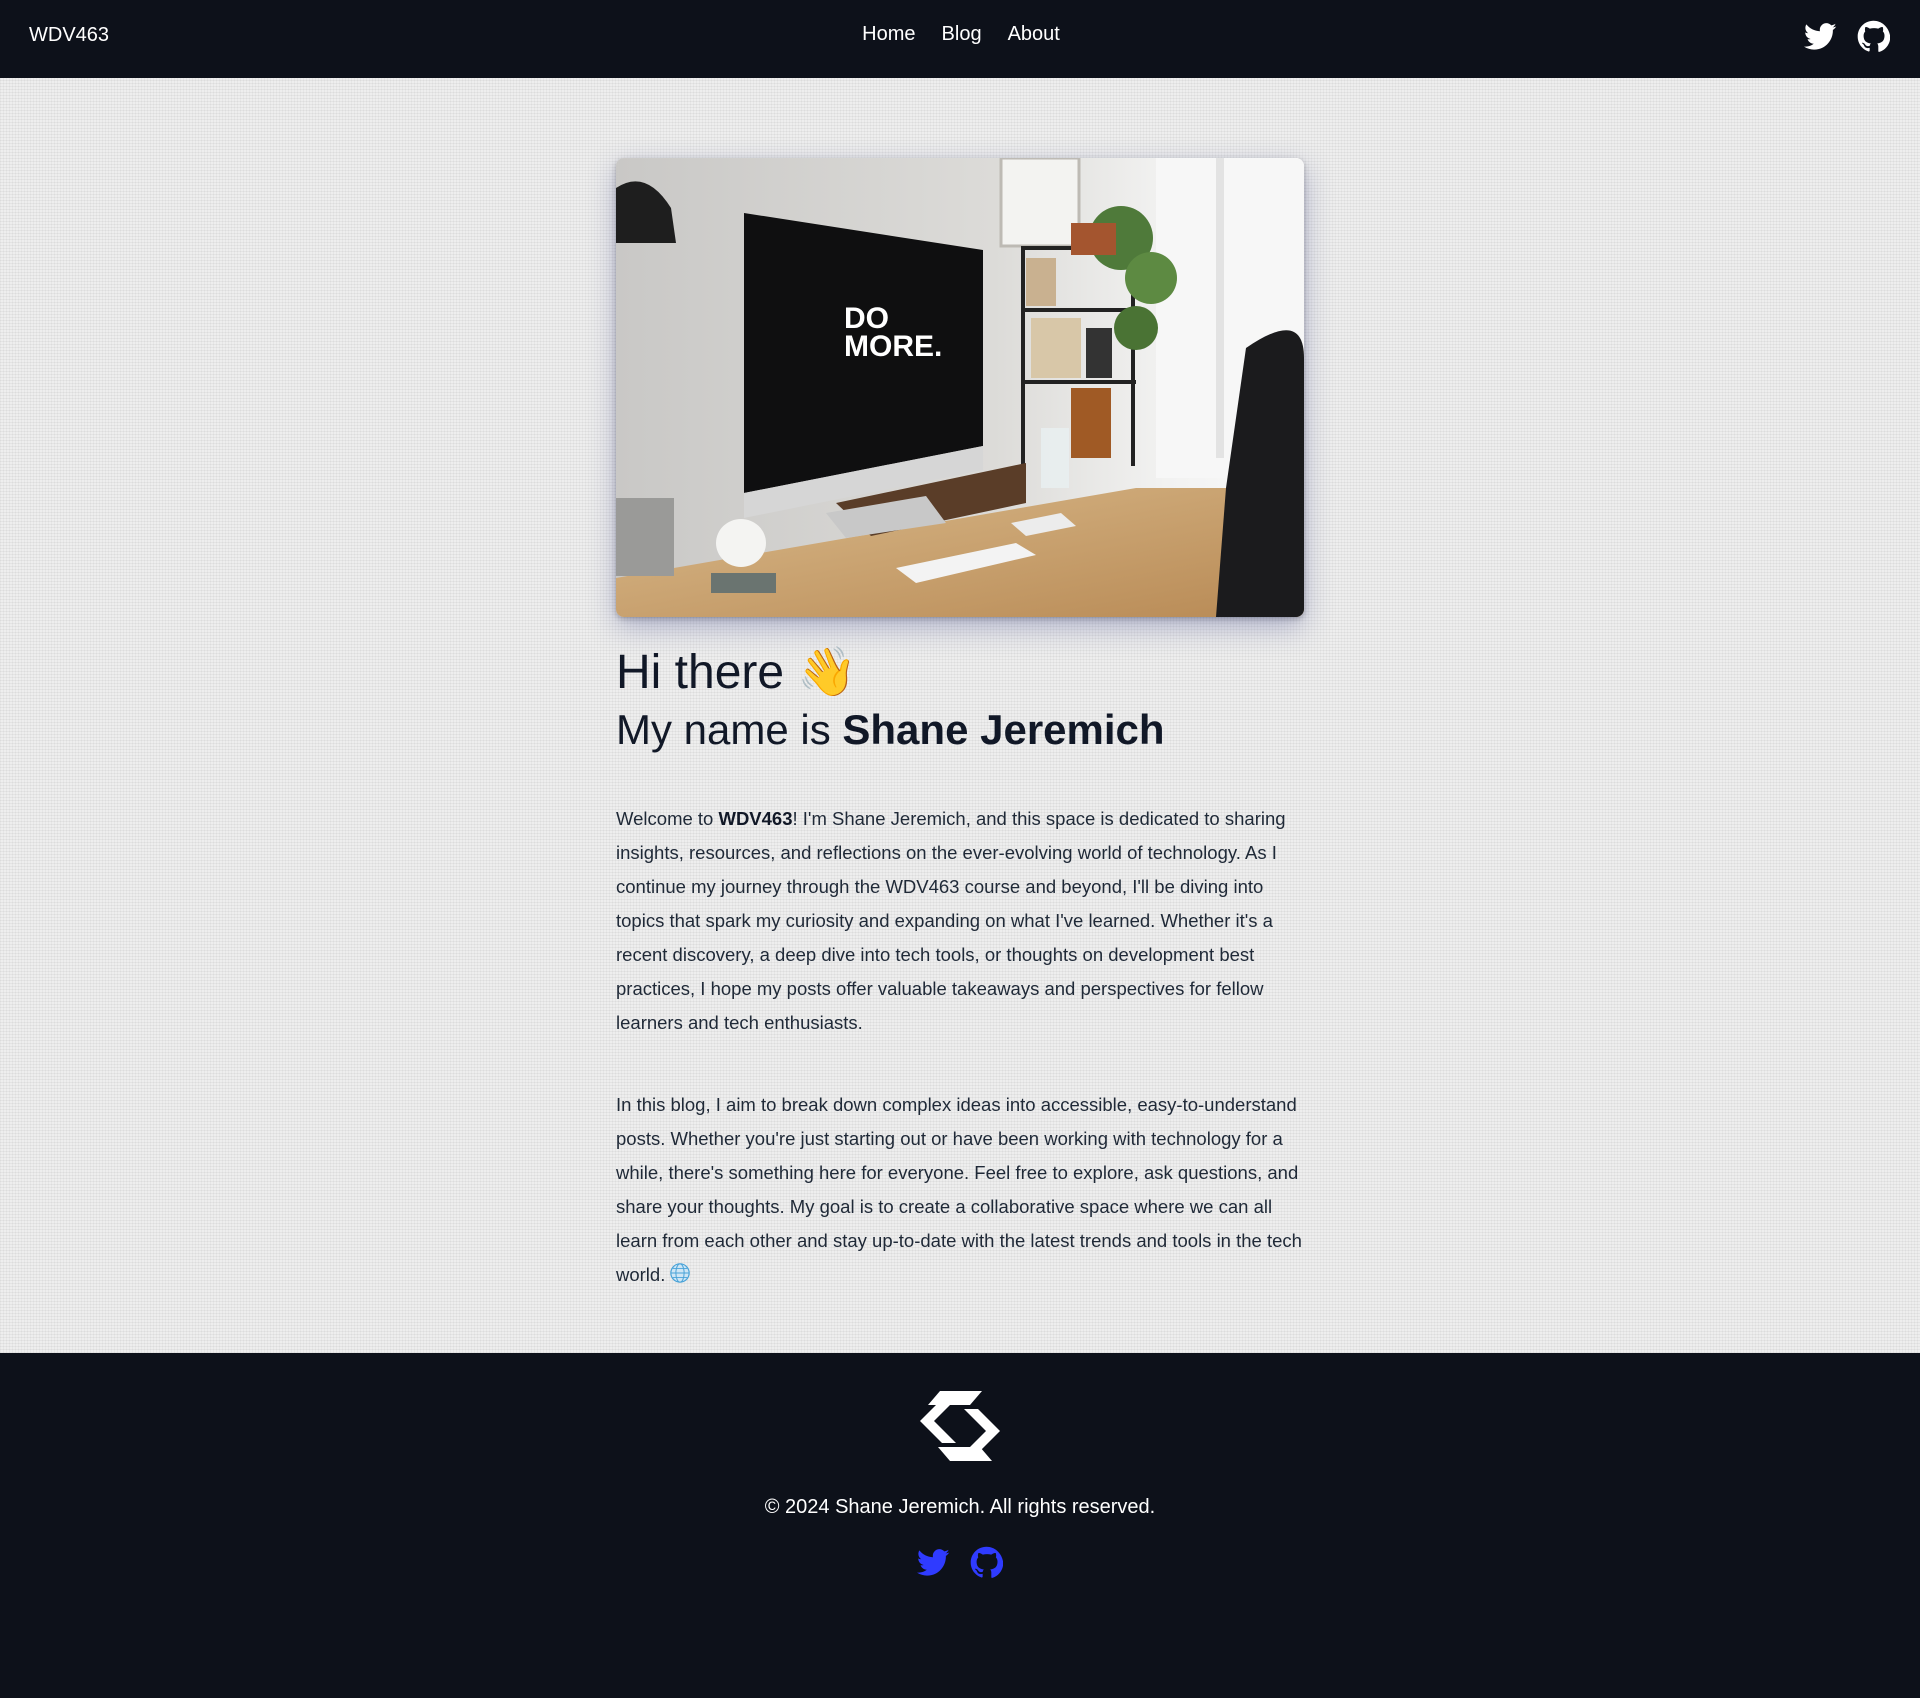 Image resolution: width=1920 pixels, height=1698 pixels. Describe the element at coordinates (755, 818) in the screenshot. I see `welcome-brand: WDV463` at that location.